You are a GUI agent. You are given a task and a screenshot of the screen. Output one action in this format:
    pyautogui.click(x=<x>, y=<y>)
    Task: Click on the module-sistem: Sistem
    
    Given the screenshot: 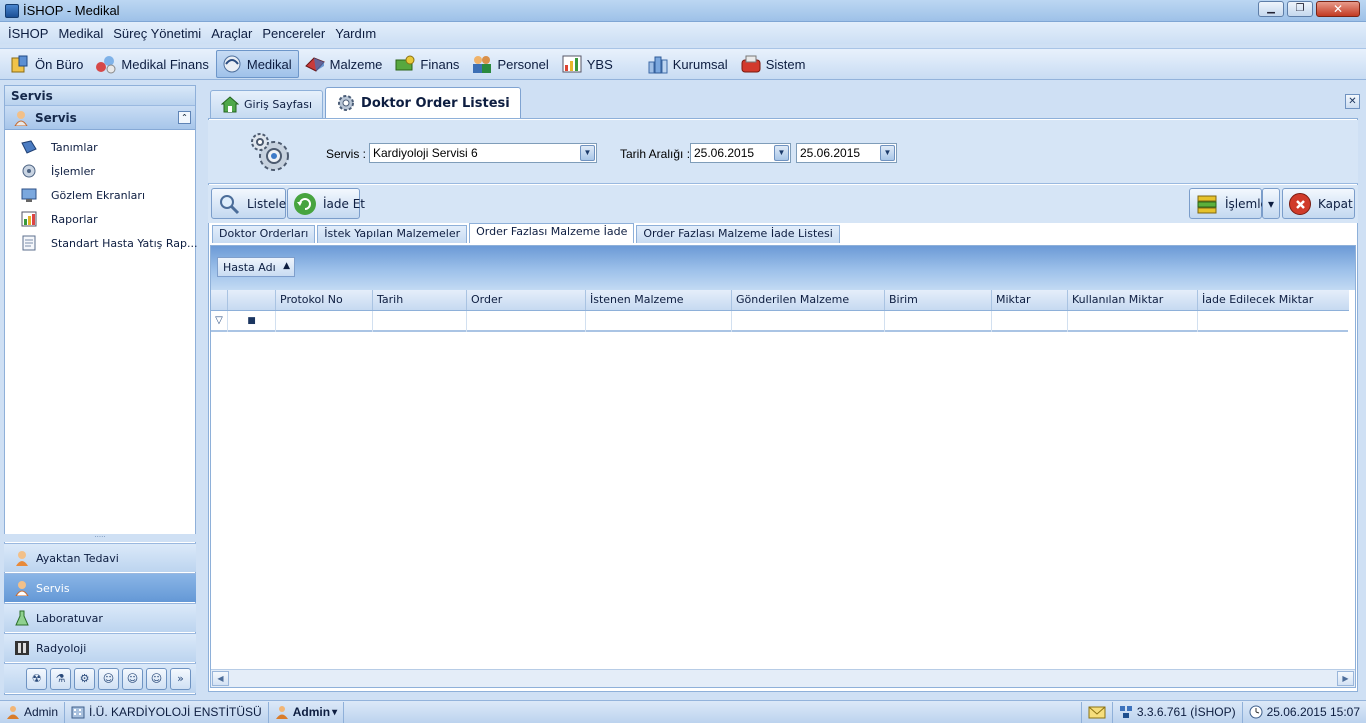 What is the action you would take?
    pyautogui.click(x=774, y=64)
    